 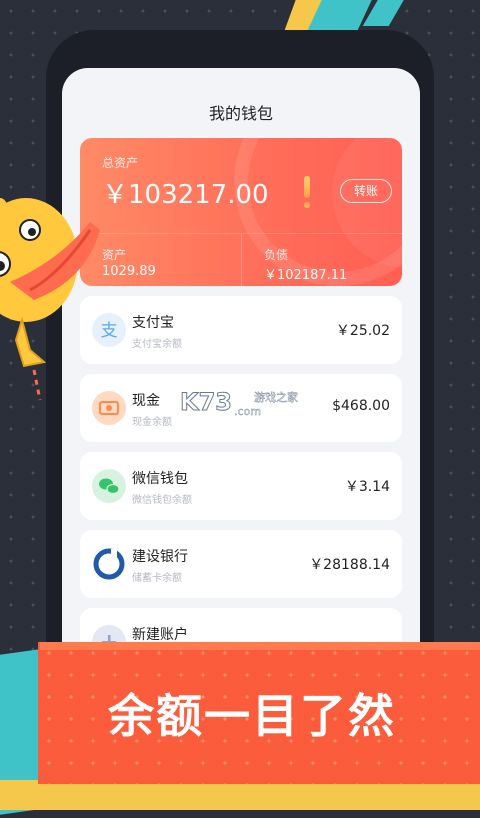 What do you see at coordinates (162, 500) in the screenshot?
I see `account-desc: 微信钱包余额` at bounding box center [162, 500].